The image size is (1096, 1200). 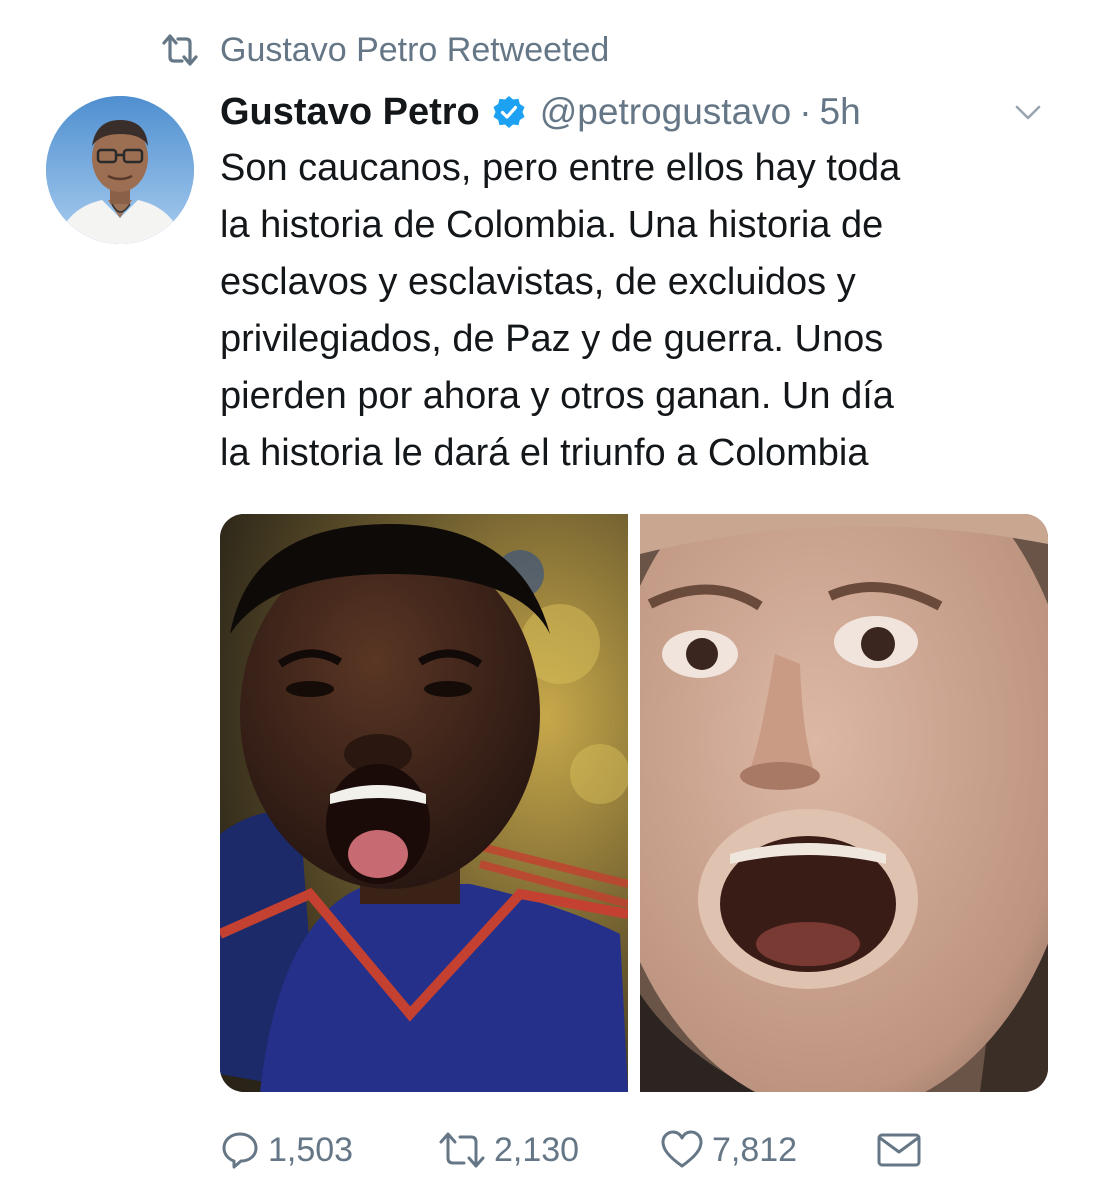 I want to click on tweet-actions: 1,503 2,130 7,812, so click(x=600, y=1150).